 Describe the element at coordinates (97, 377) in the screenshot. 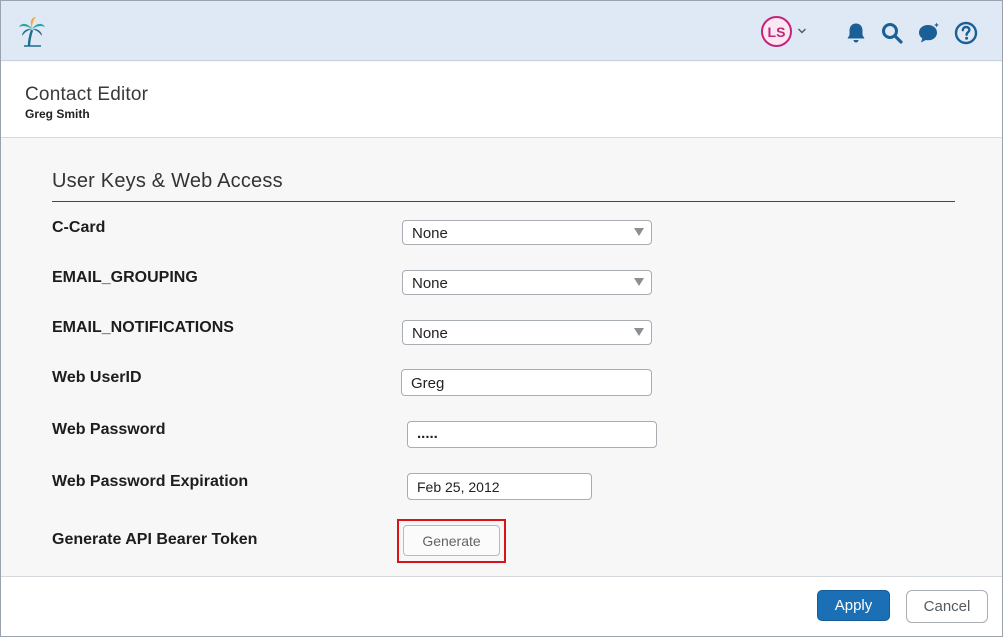

I see `web-userid-label: Web UserID` at that location.